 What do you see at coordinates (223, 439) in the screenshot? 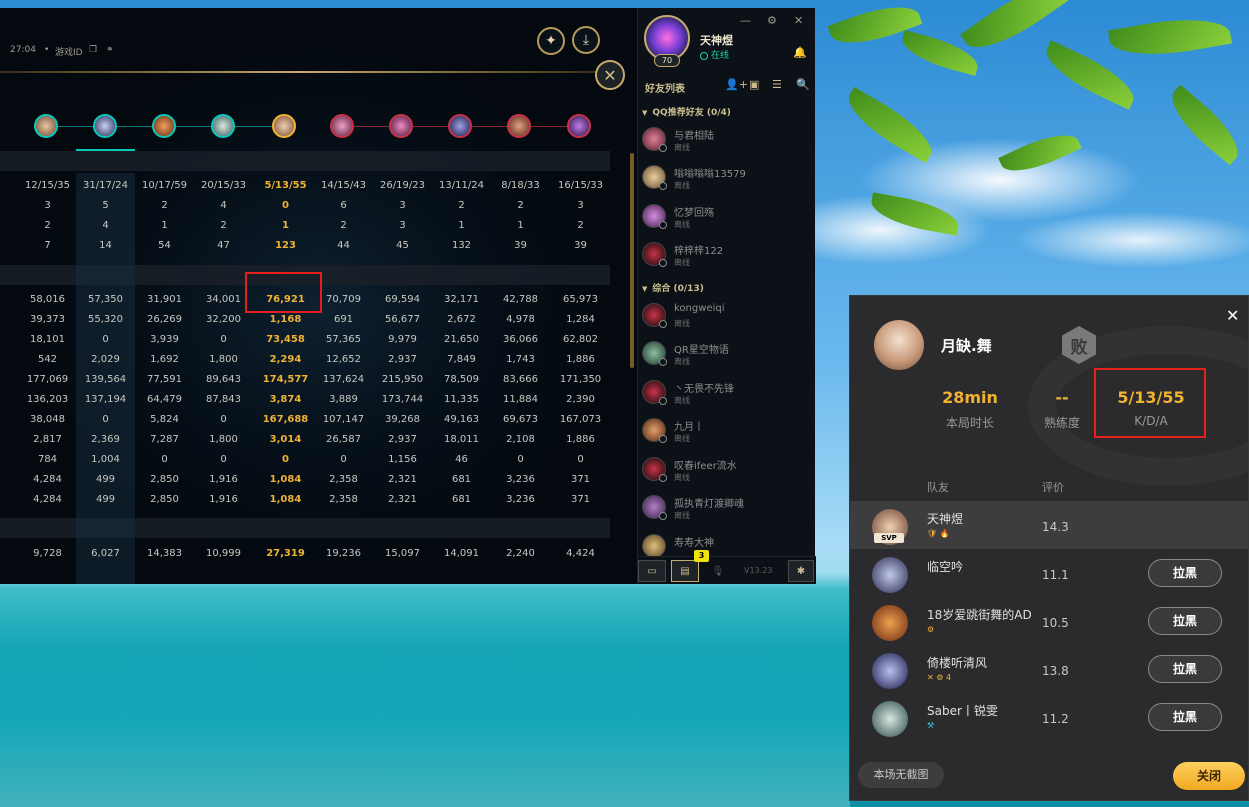
I see `stat-cell: 1,800` at bounding box center [223, 439].